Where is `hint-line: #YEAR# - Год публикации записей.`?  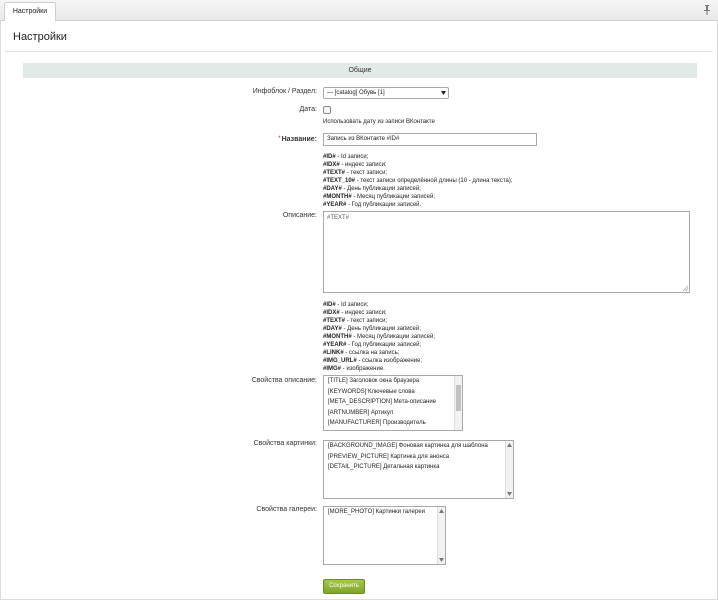 hint-line: #YEAR# - Год публикации записей. is located at coordinates (418, 205).